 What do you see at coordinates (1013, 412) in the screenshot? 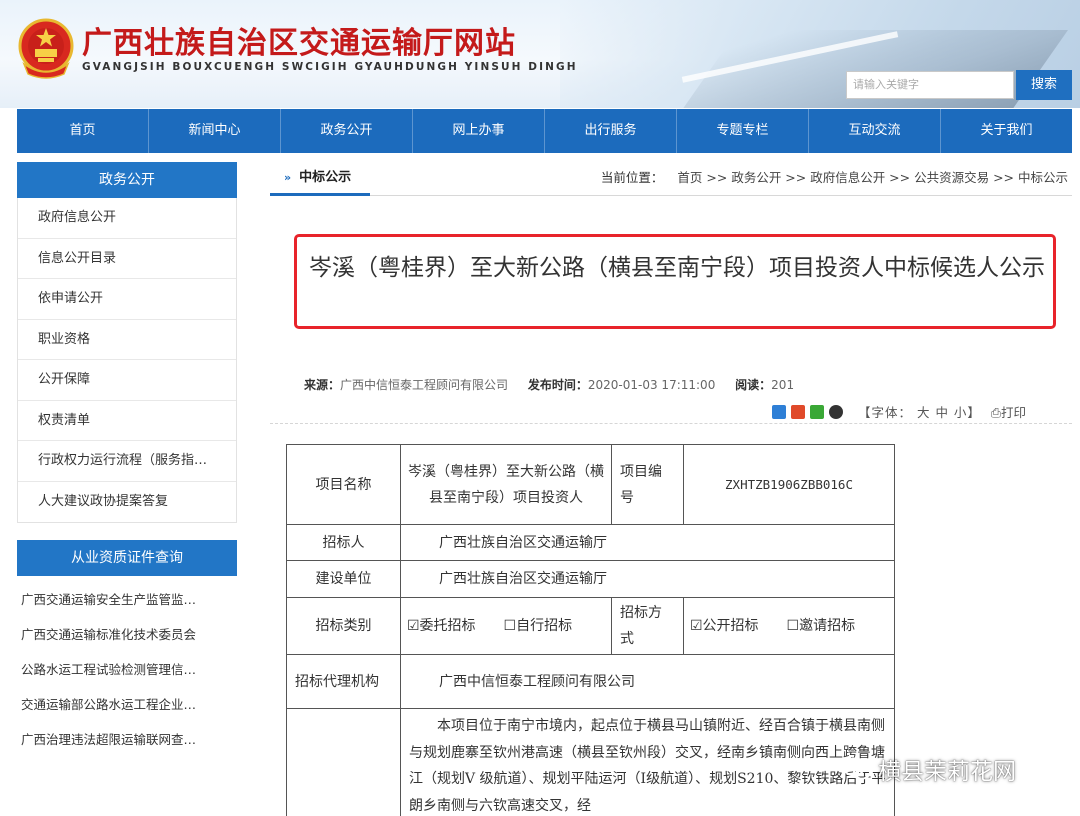
I see `print-label: 打印` at bounding box center [1013, 412].